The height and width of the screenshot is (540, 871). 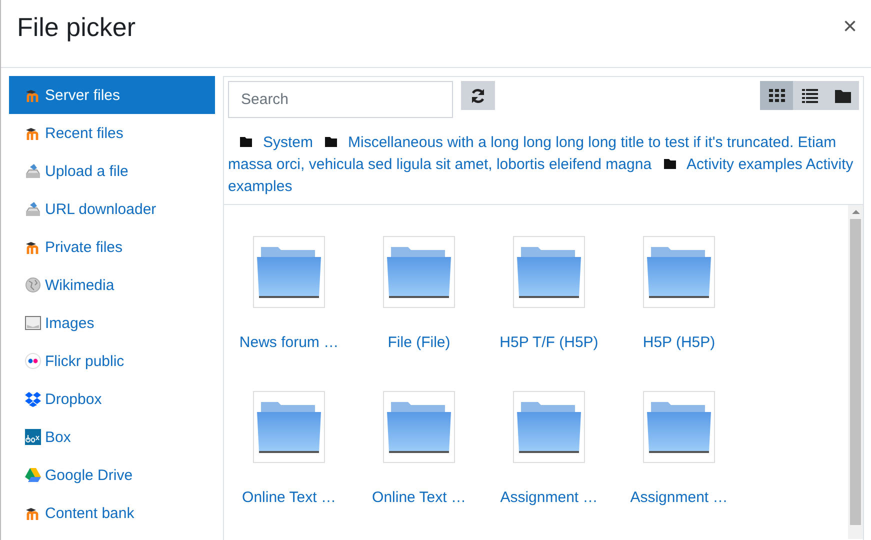 What do you see at coordinates (849, 27) in the screenshot?
I see `close-button: ×` at bounding box center [849, 27].